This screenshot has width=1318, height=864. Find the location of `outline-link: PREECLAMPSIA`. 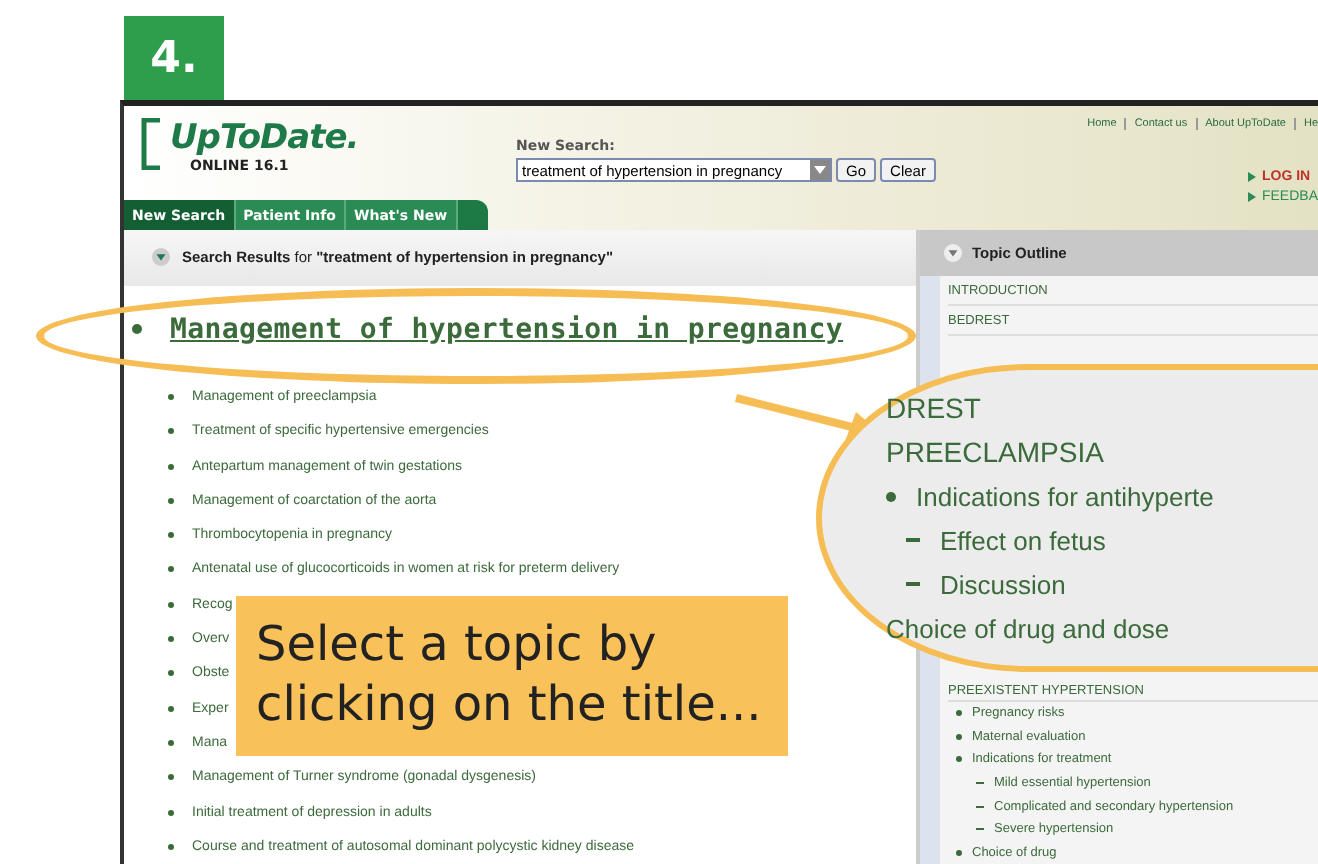

outline-link: PREECLAMPSIA is located at coordinates (995, 452).